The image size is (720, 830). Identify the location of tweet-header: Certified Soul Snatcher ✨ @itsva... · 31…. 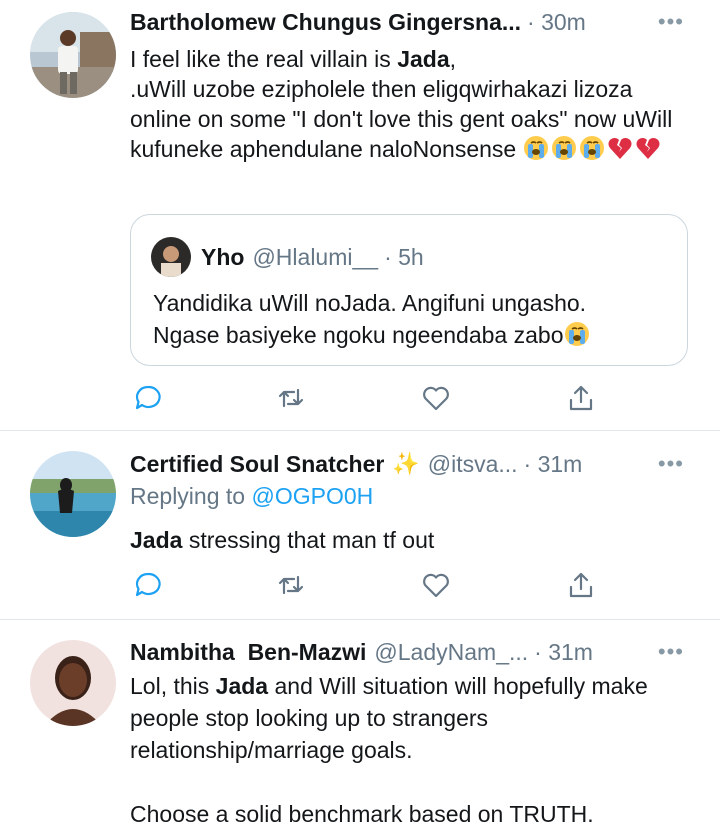
(415, 464).